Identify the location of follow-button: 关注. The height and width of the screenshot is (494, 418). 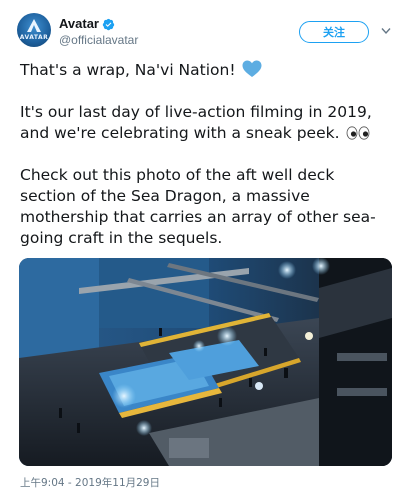
(334, 32).